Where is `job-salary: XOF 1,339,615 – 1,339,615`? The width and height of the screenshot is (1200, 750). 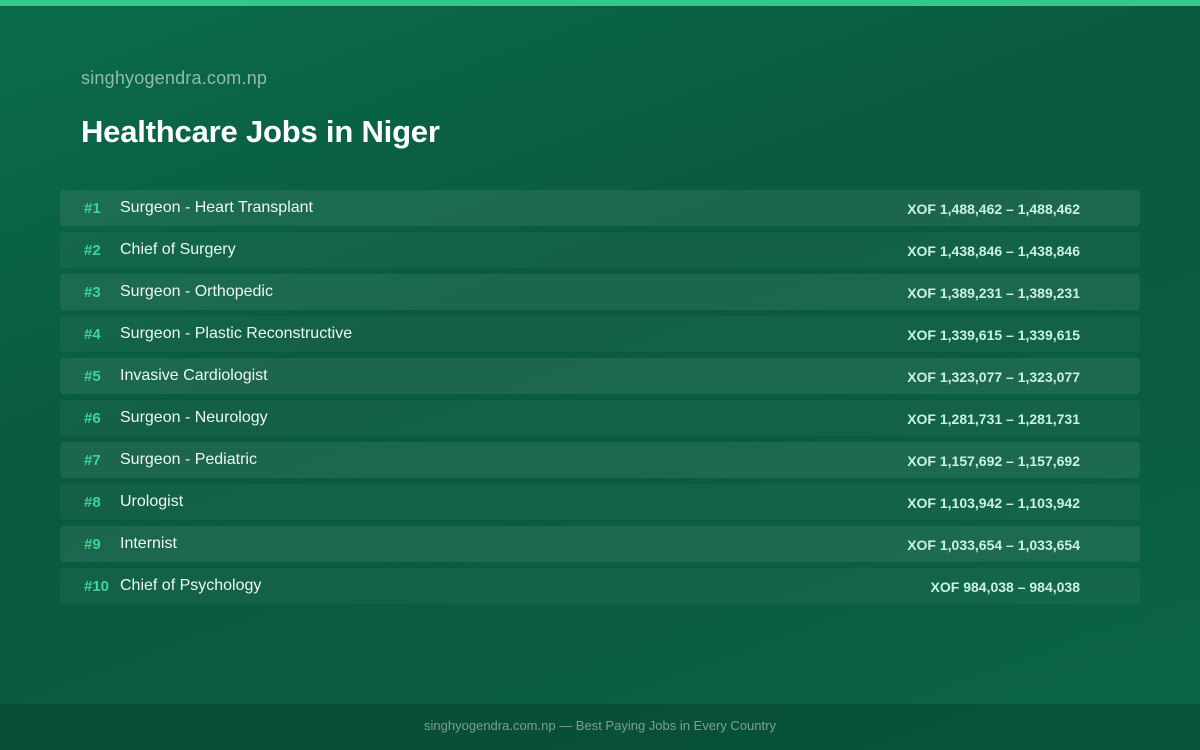 job-salary: XOF 1,339,615 – 1,339,615 is located at coordinates (993, 335).